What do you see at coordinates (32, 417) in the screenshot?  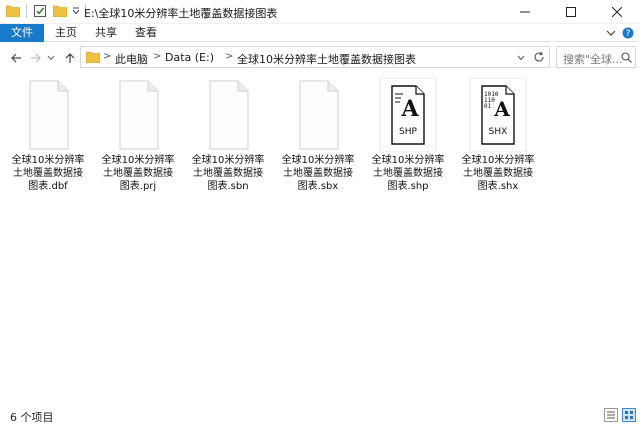 I see `item-count: 6 个项目` at bounding box center [32, 417].